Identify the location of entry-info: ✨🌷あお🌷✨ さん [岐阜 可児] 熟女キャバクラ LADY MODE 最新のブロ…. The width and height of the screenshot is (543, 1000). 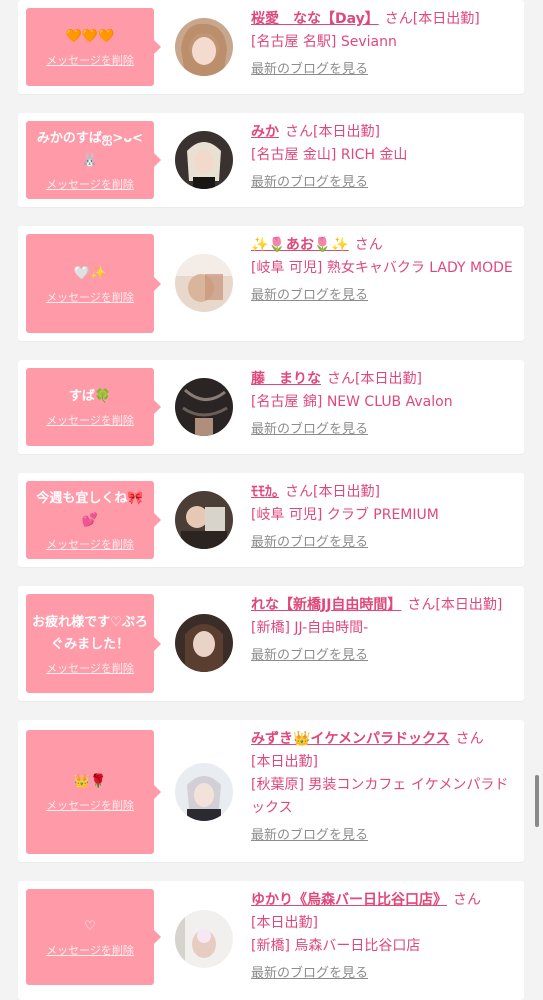
(385, 270).